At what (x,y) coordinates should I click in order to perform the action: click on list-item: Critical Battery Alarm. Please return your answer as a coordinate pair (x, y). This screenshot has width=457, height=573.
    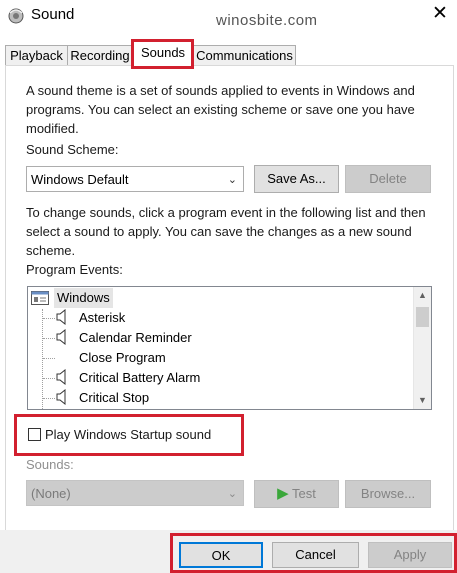
    Looking at the image, I should click on (139, 378).